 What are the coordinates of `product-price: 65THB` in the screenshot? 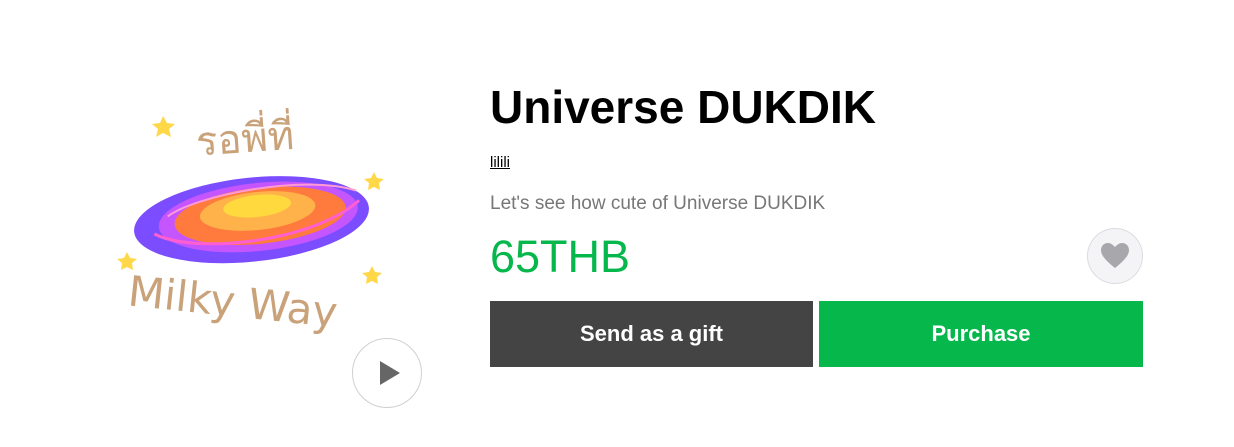 It's located at (560, 256).